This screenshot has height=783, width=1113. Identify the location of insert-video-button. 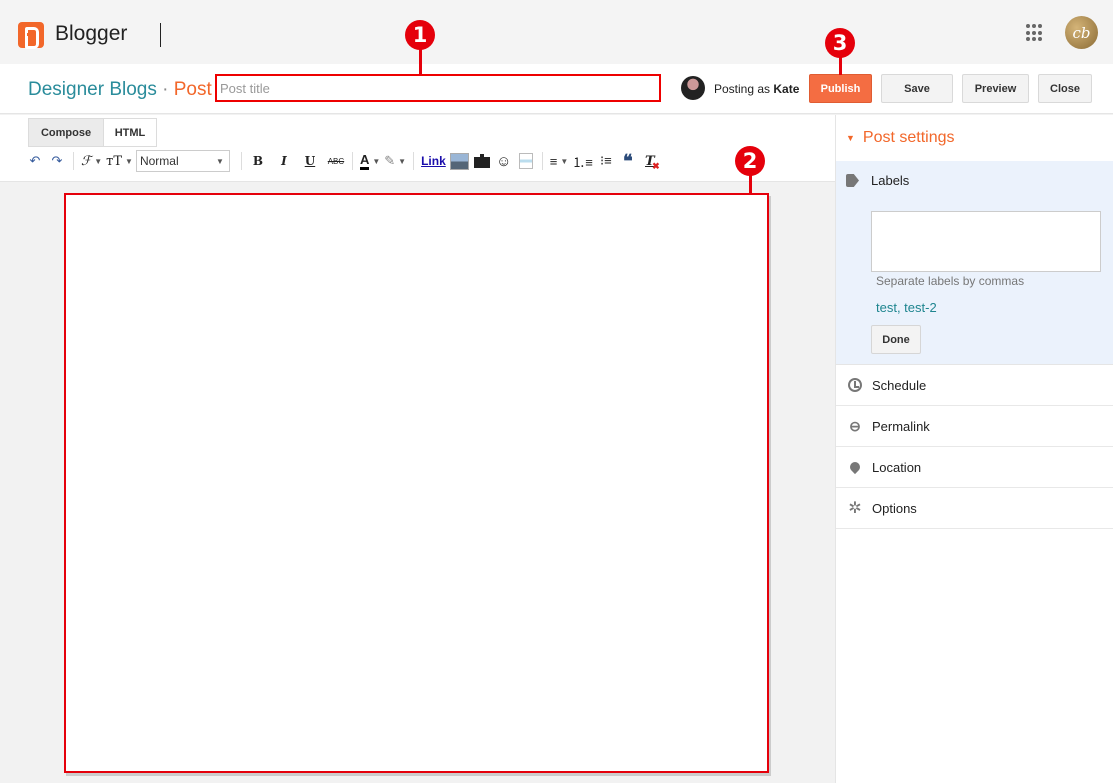
(482, 161).